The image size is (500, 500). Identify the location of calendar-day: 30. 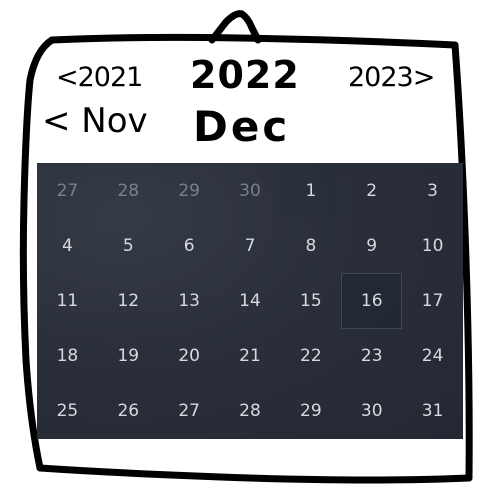
(371, 411).